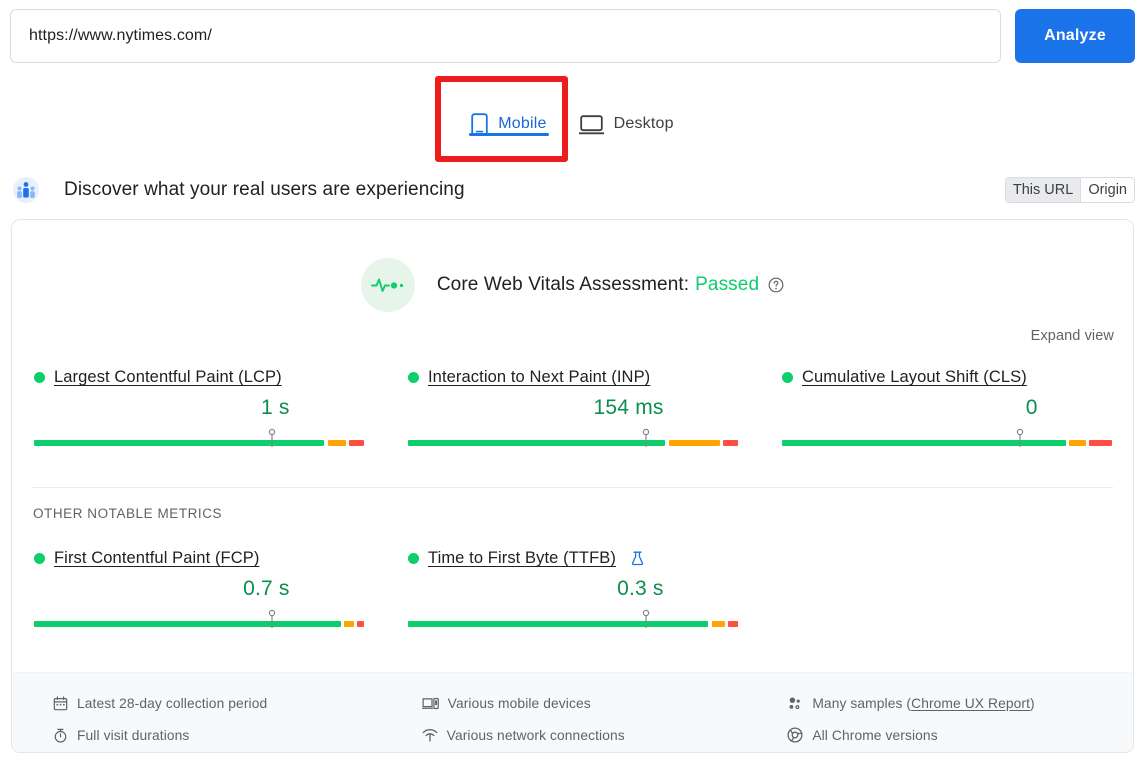 The image size is (1145, 766). What do you see at coordinates (522, 123) in the screenshot?
I see `tab-mobile-label: Mobile` at bounding box center [522, 123].